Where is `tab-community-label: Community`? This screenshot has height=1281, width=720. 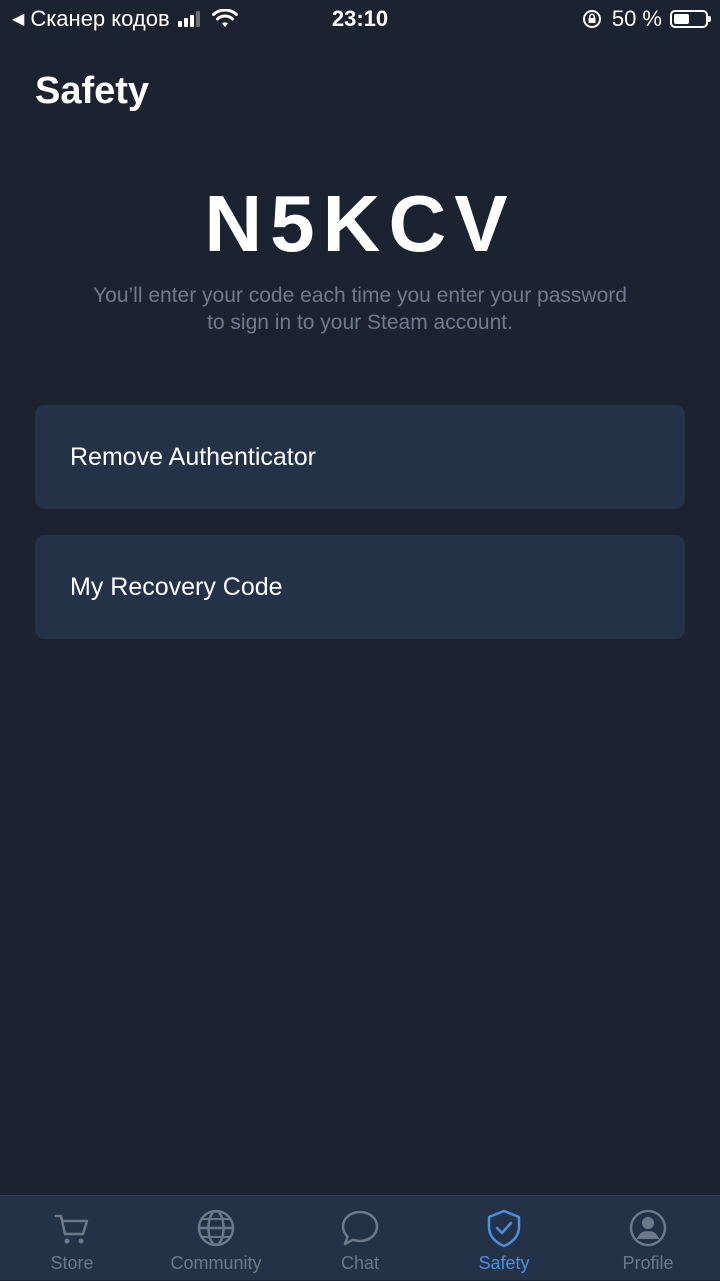
tab-community-label: Community is located at coordinates (216, 1263).